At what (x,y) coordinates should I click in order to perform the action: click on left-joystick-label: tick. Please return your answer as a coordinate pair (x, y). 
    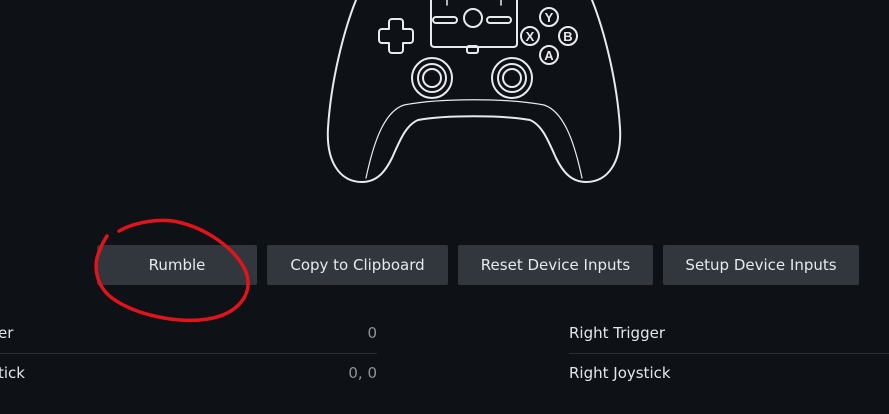
    Looking at the image, I should click on (12, 373).